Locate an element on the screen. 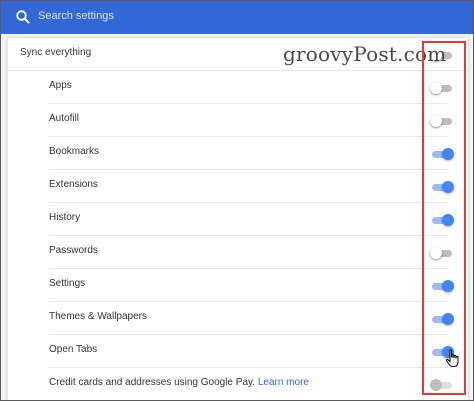  sync-row-text: History is located at coordinates (65, 217).